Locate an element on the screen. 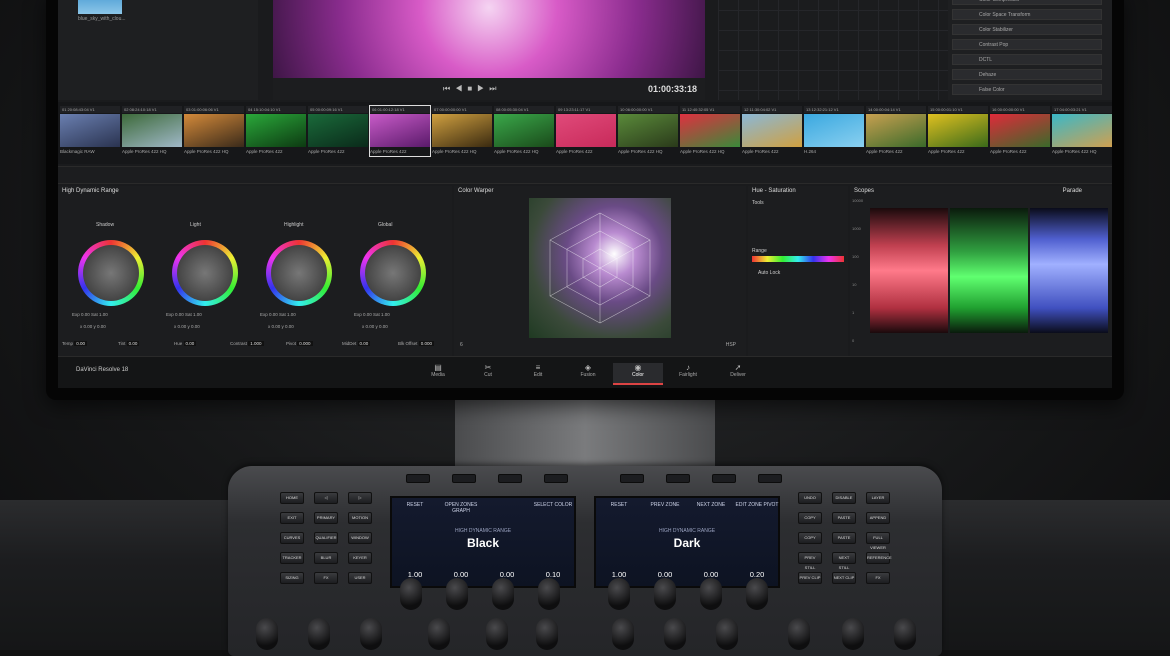 Image resolution: width=1170 pixels, height=656 pixels. panel-key: APPEND is located at coordinates (878, 518).